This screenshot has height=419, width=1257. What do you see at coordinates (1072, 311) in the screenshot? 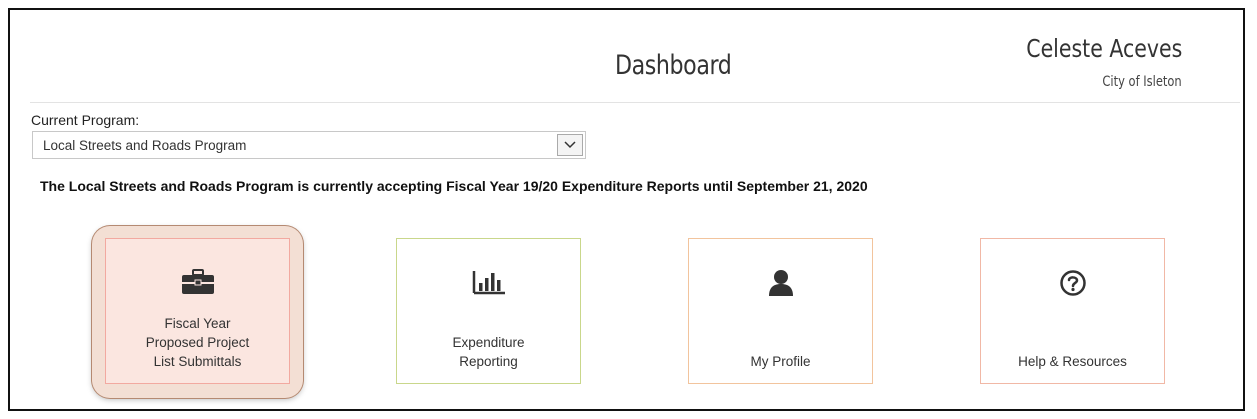
I see `tile-help-resources: Help & Resources` at bounding box center [1072, 311].